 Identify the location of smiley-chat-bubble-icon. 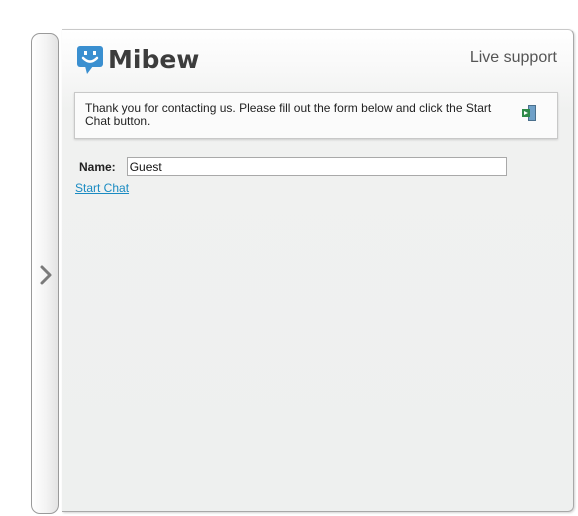
(90, 60).